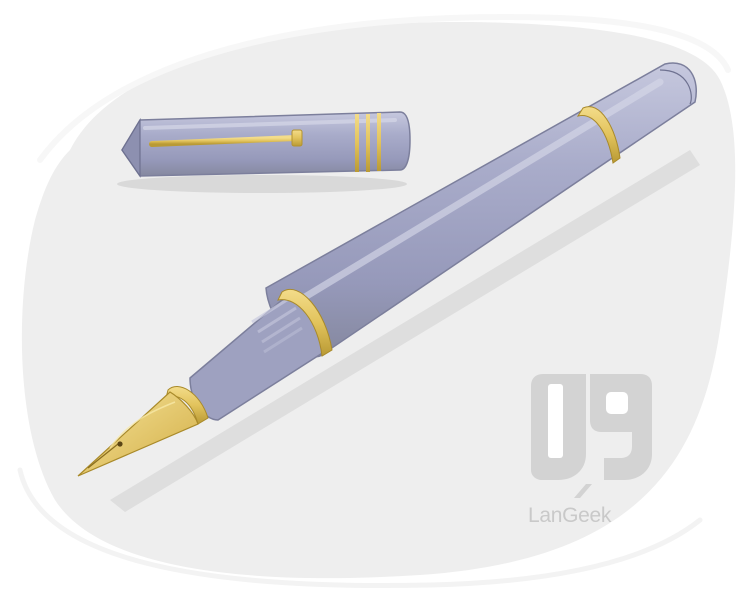 The image size is (750, 600). Describe the element at coordinates (266, 144) in the screenshot. I see `pen-cap` at that location.